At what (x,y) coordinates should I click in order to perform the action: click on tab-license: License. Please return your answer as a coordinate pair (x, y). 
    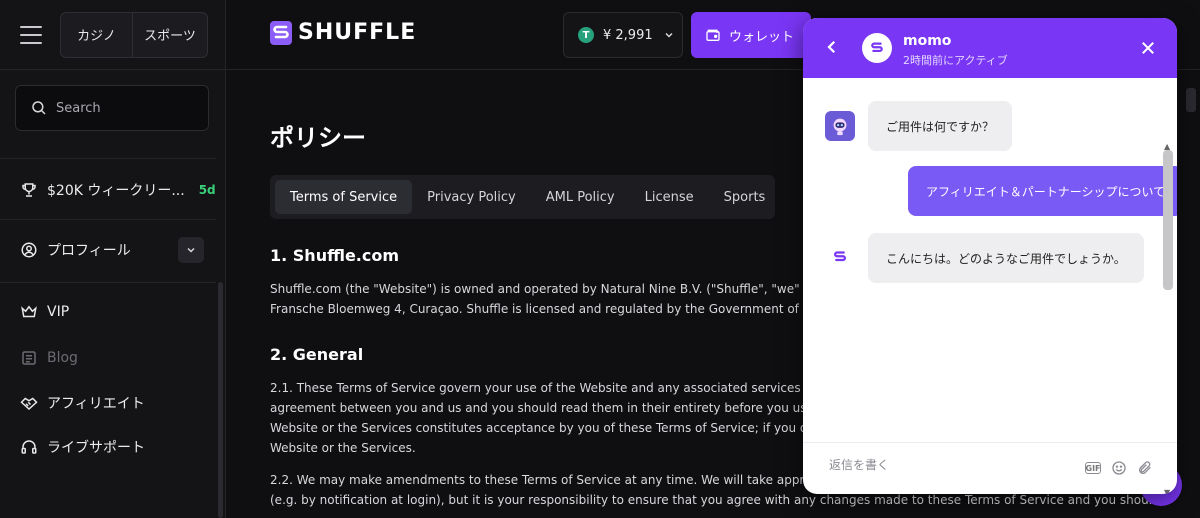
    Looking at the image, I should click on (669, 197).